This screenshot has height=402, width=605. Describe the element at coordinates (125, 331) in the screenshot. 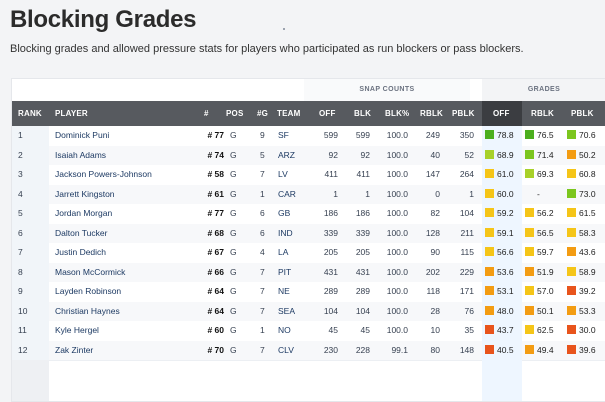

I see `cell-player: Kyle Hergel` at that location.